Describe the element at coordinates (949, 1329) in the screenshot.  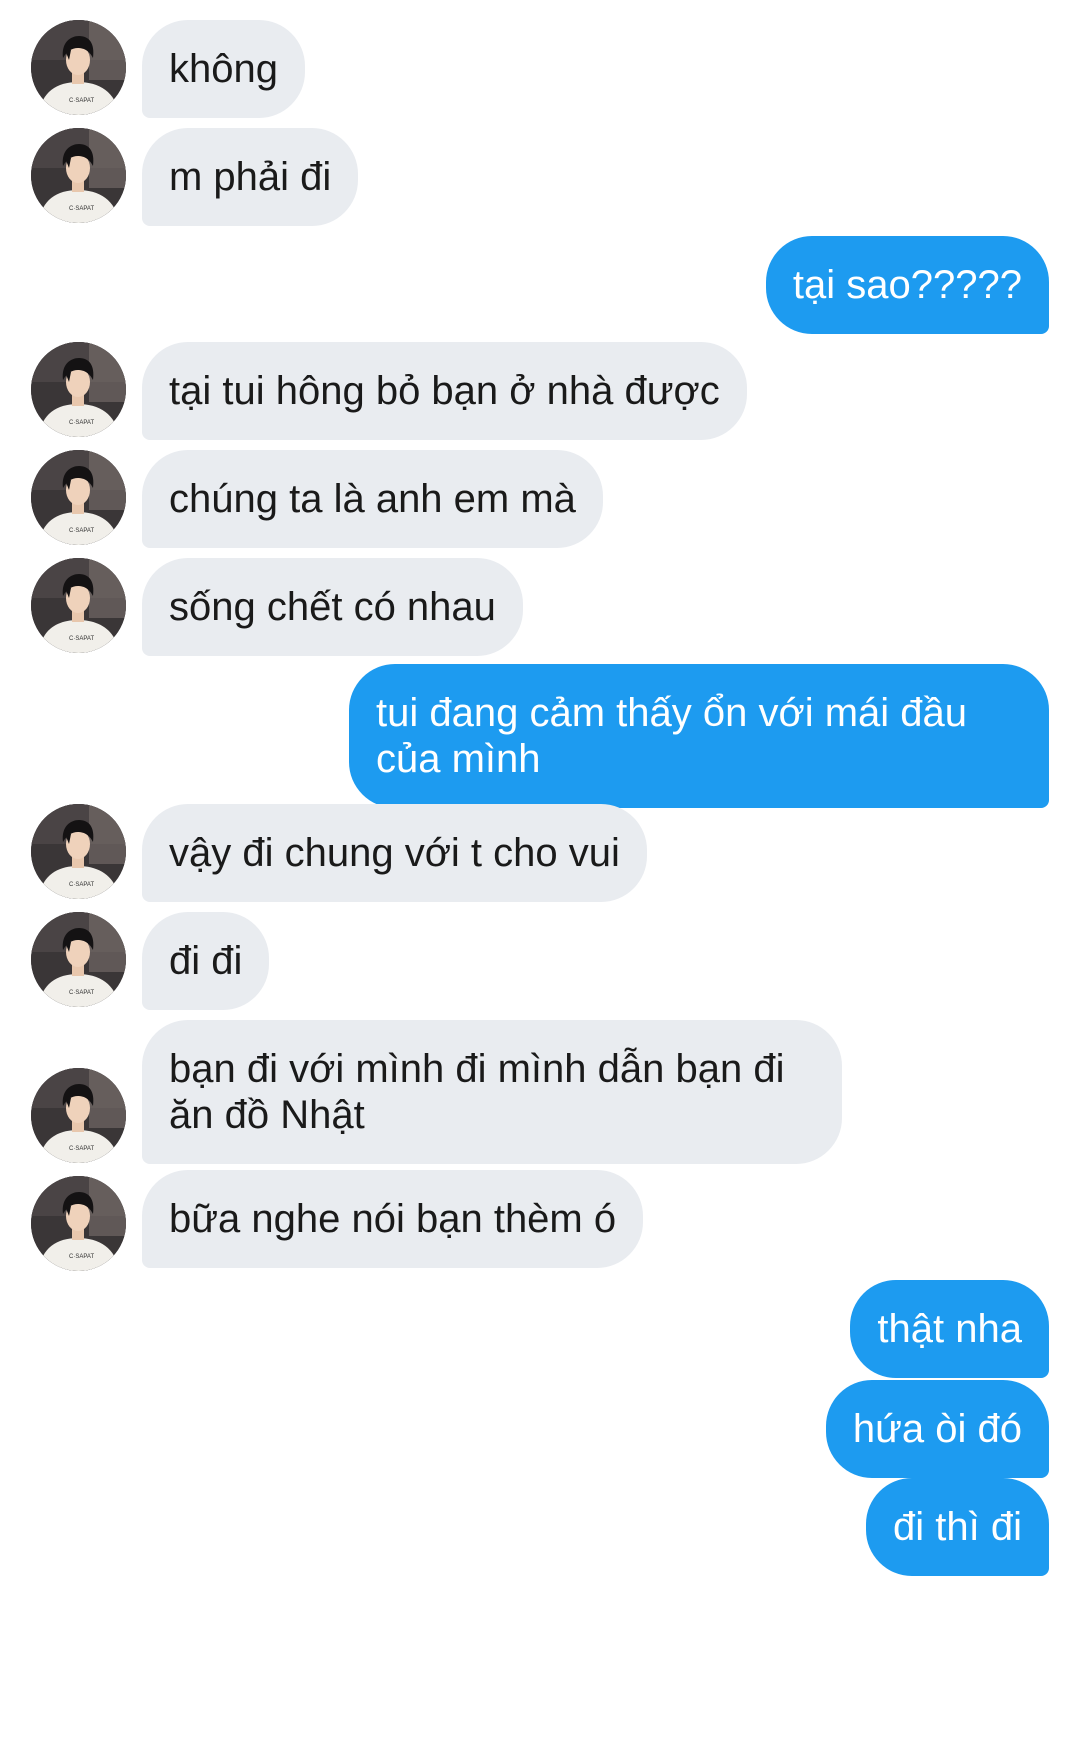
I see `outgoing-message: thật nha` at that location.